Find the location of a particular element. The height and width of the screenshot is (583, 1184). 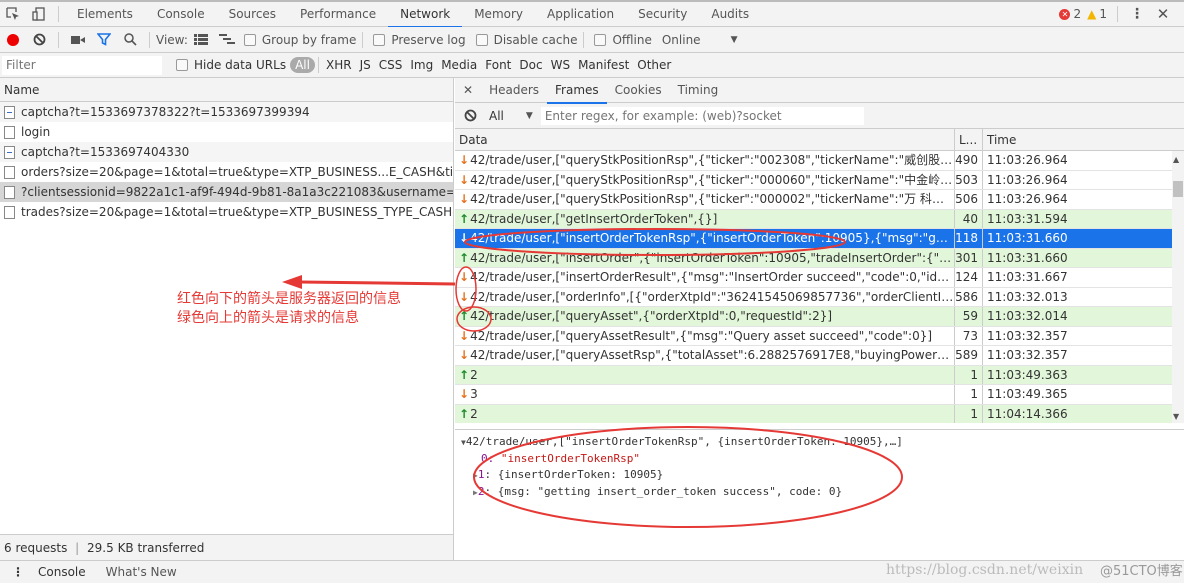

disable-cache-checkbox is located at coordinates (481, 39).